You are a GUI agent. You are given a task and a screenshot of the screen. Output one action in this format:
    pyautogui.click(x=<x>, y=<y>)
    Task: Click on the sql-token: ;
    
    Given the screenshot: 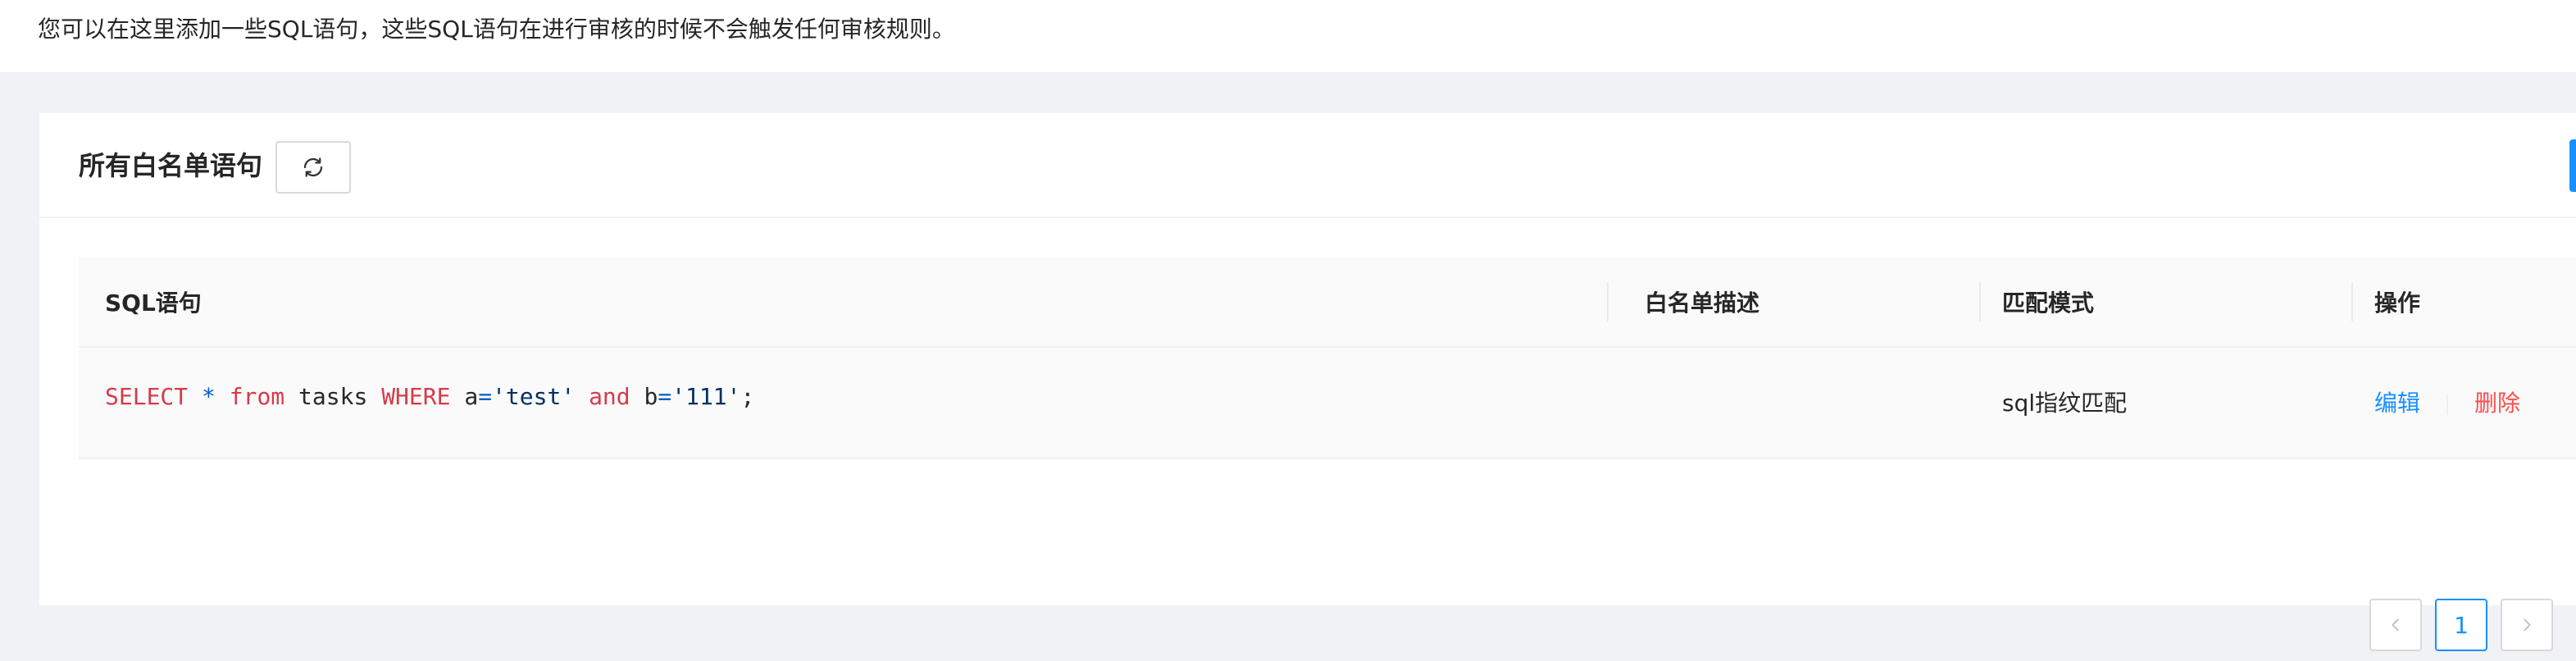 What is the action you would take?
    pyautogui.click(x=747, y=396)
    